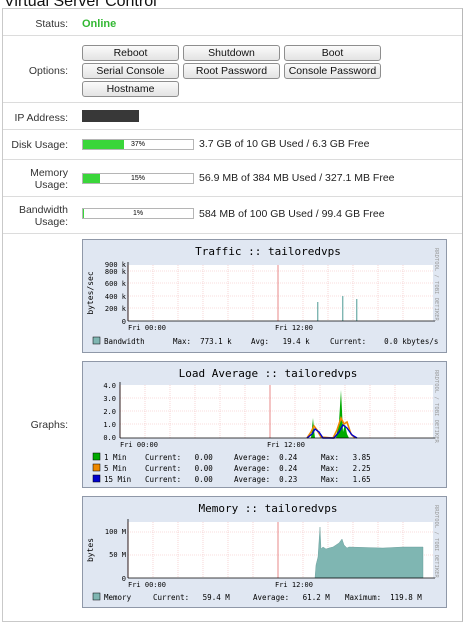  I want to click on traffic-y-ticks: 900 k 800 k 600 k 400 k 200 k 0, so click(116, 293).